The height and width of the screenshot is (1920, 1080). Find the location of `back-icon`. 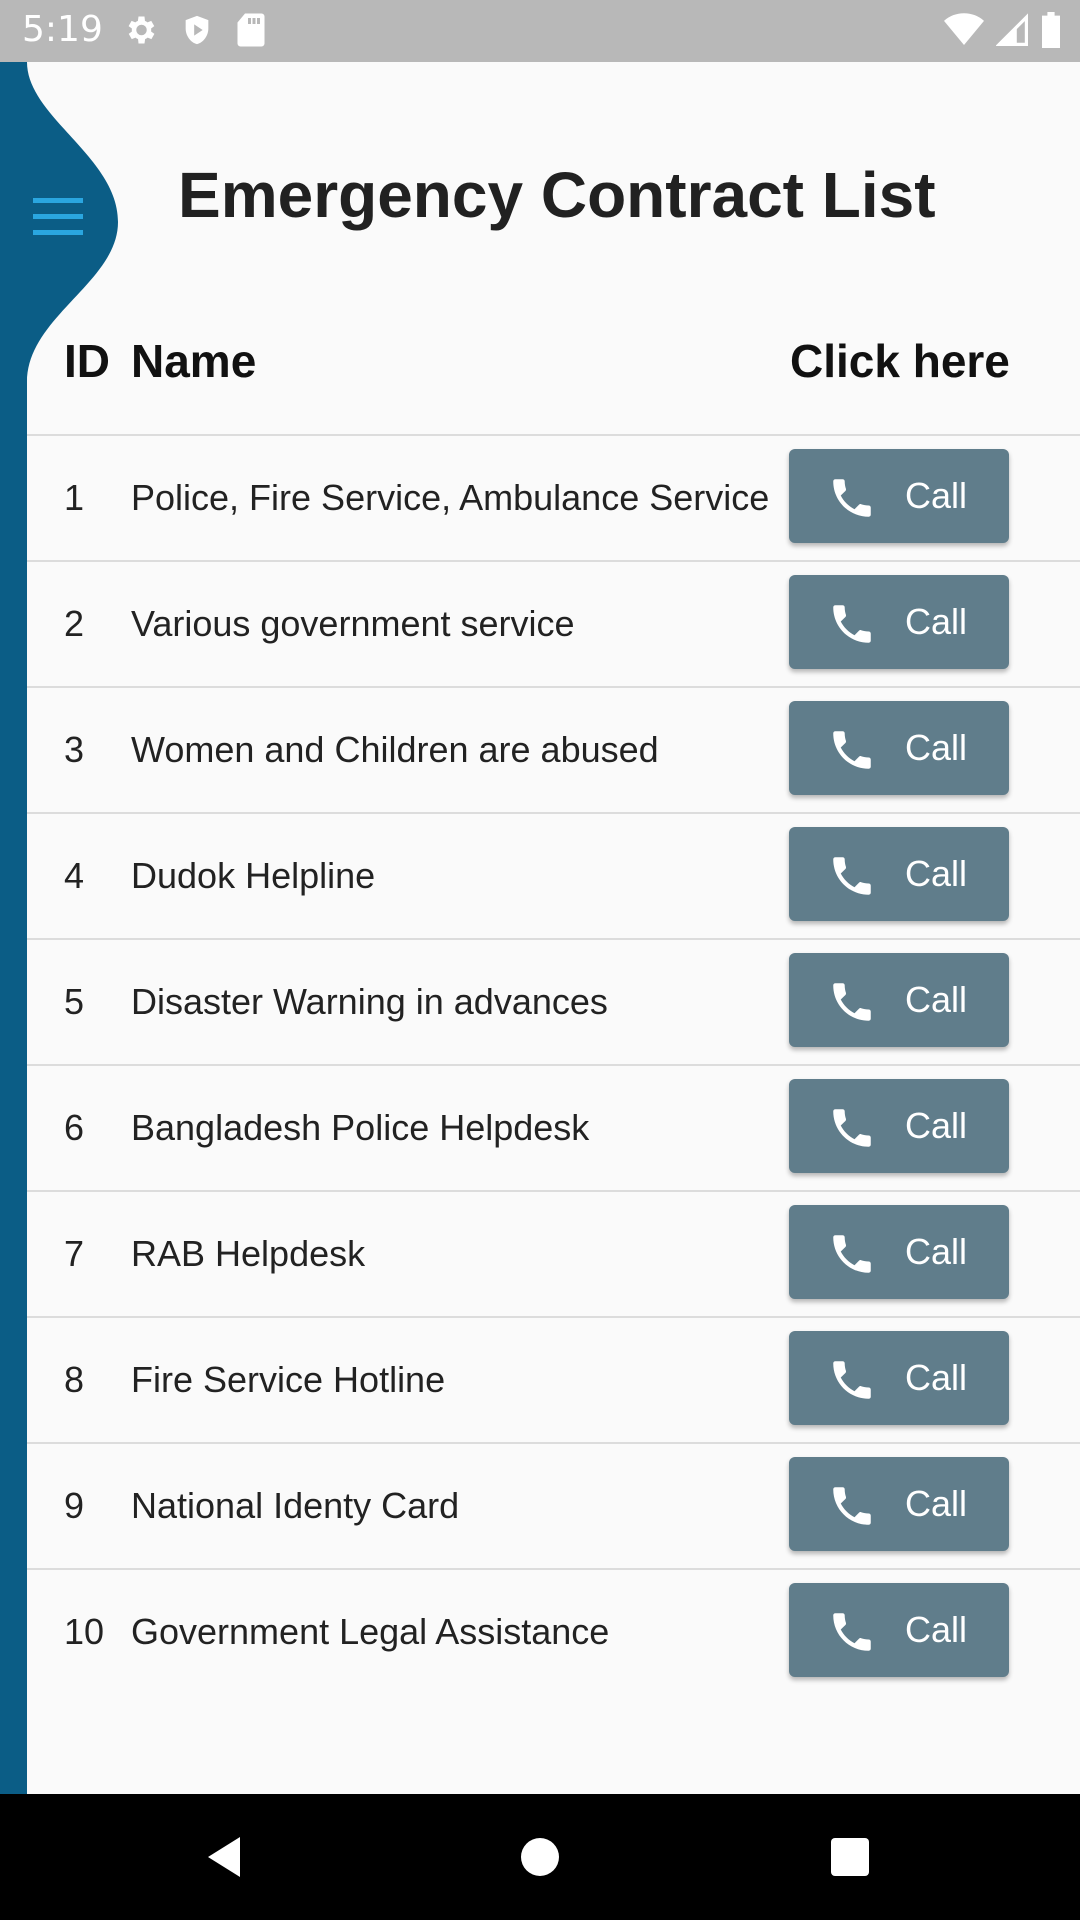

back-icon is located at coordinates (224, 1857).